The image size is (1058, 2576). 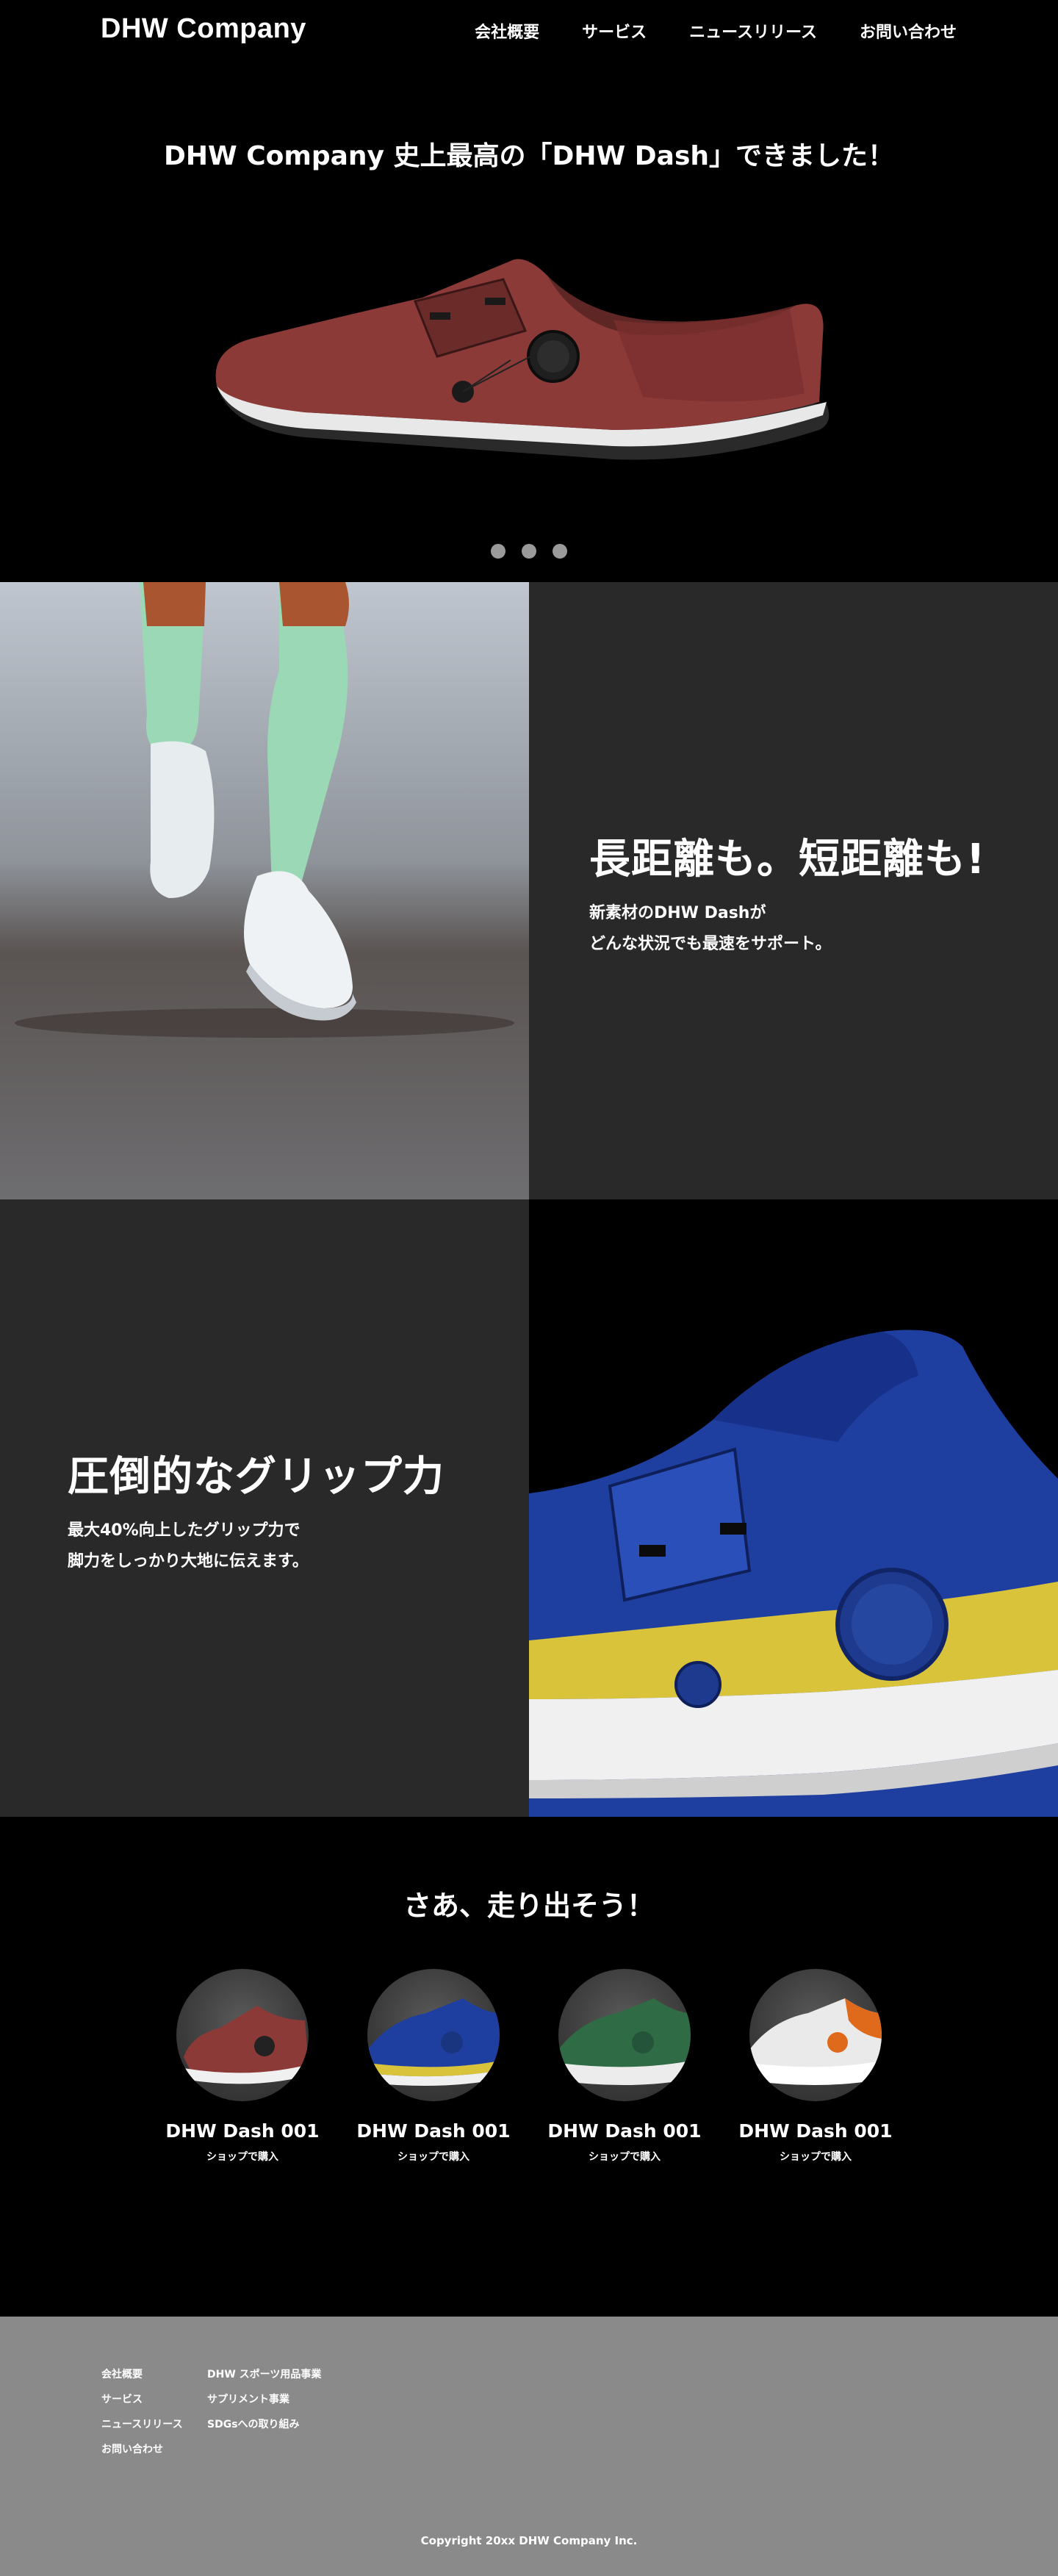 What do you see at coordinates (264, 2374) in the screenshot?
I see `footer-link-sports: DHW スポーツ用品事業` at bounding box center [264, 2374].